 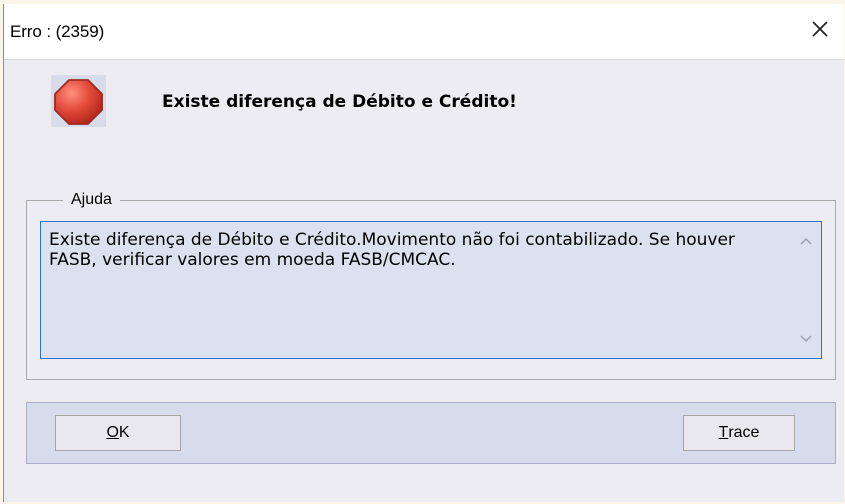 I want to click on help-legend: Ajuda, so click(x=91, y=200).